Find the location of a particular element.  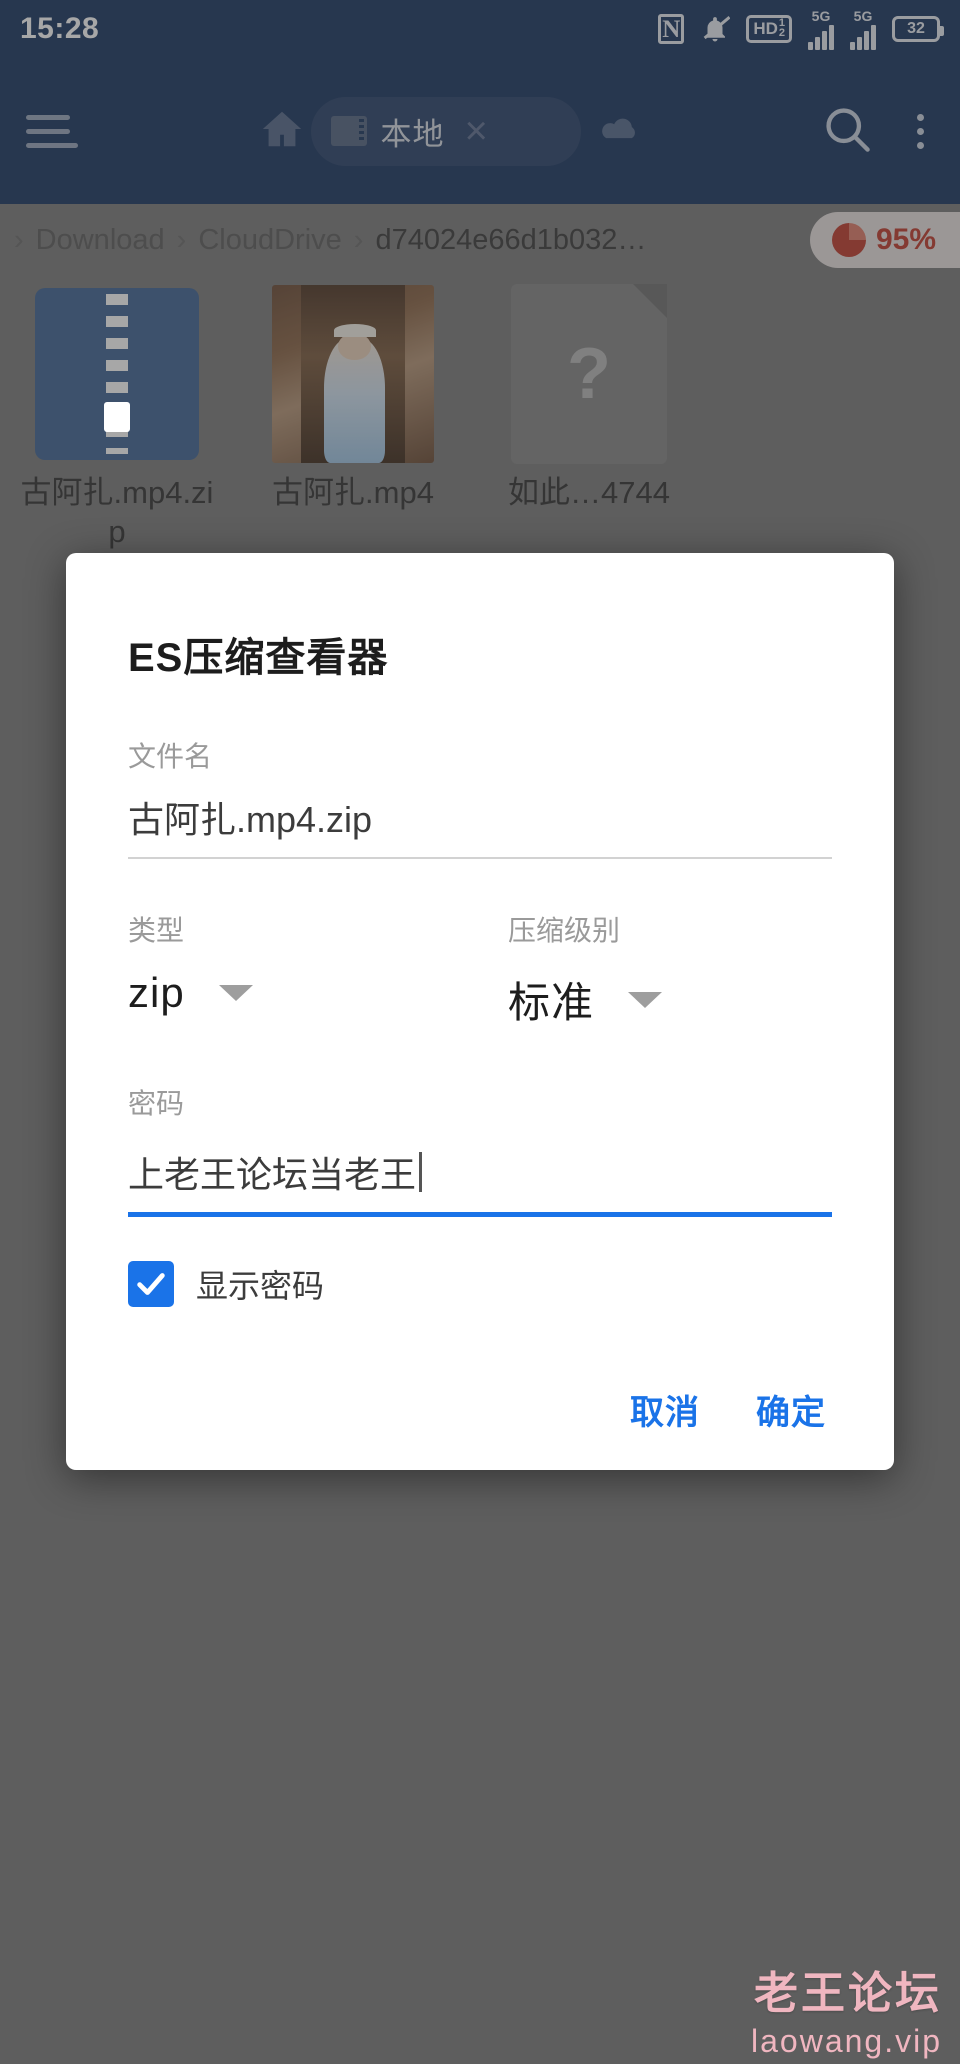

password-value: 上老王论坛当老王 is located at coordinates (272, 1174).